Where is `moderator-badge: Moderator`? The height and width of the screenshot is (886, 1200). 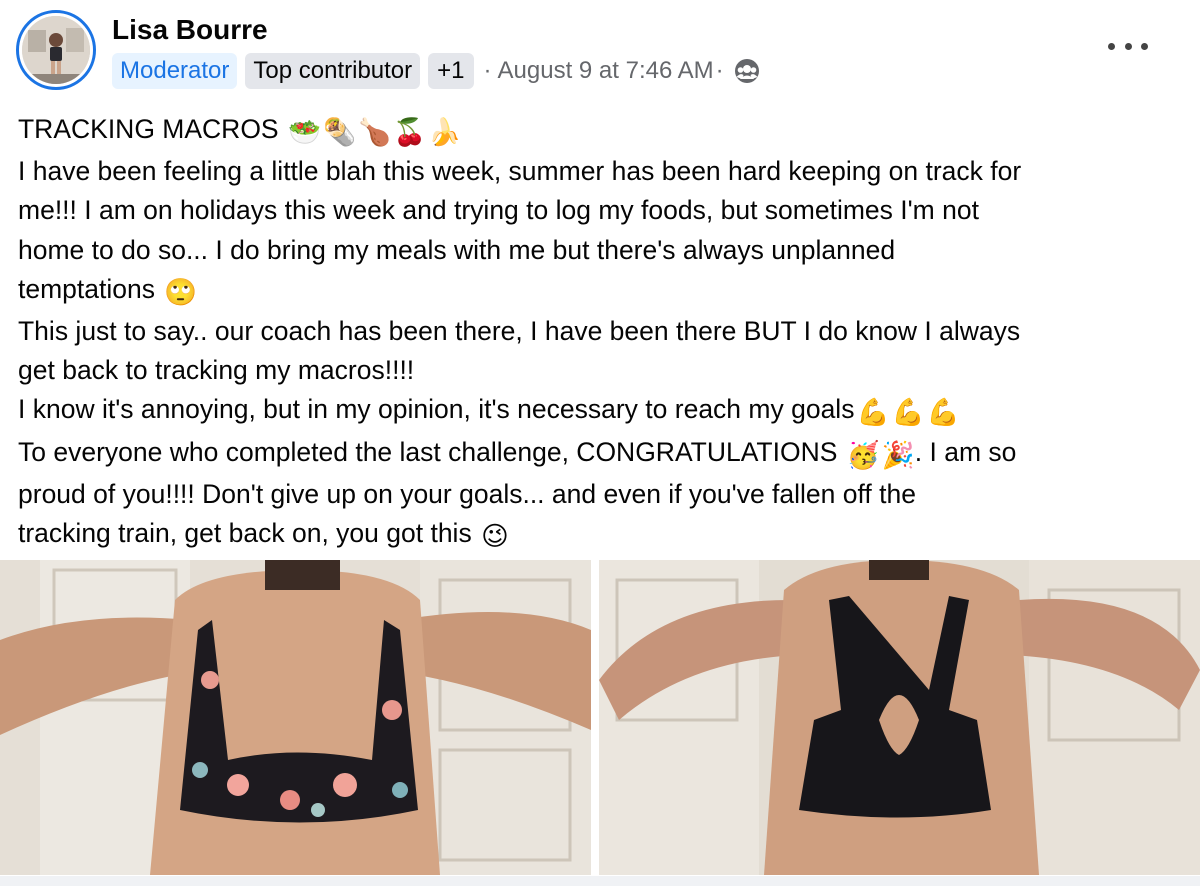
moderator-badge: Moderator is located at coordinates (175, 71).